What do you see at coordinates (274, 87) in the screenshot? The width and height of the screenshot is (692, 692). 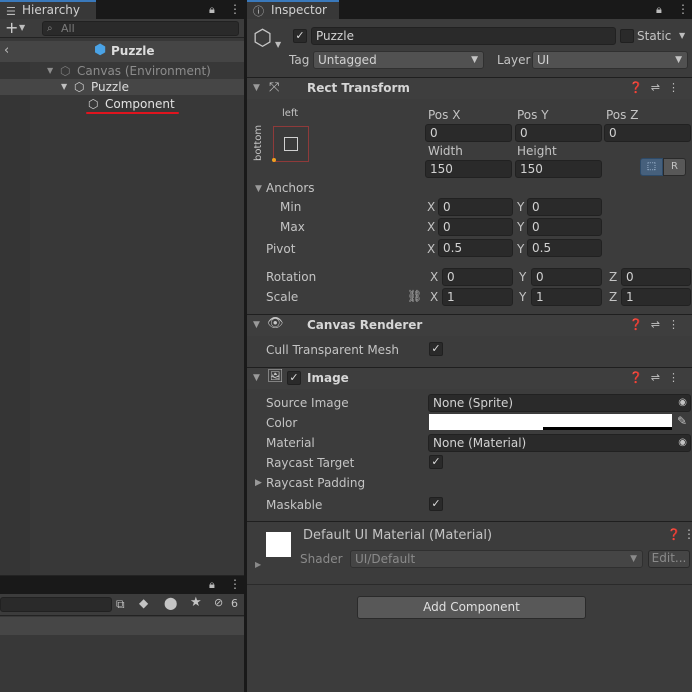 I see `rect-transform-icon: ⤧` at bounding box center [274, 87].